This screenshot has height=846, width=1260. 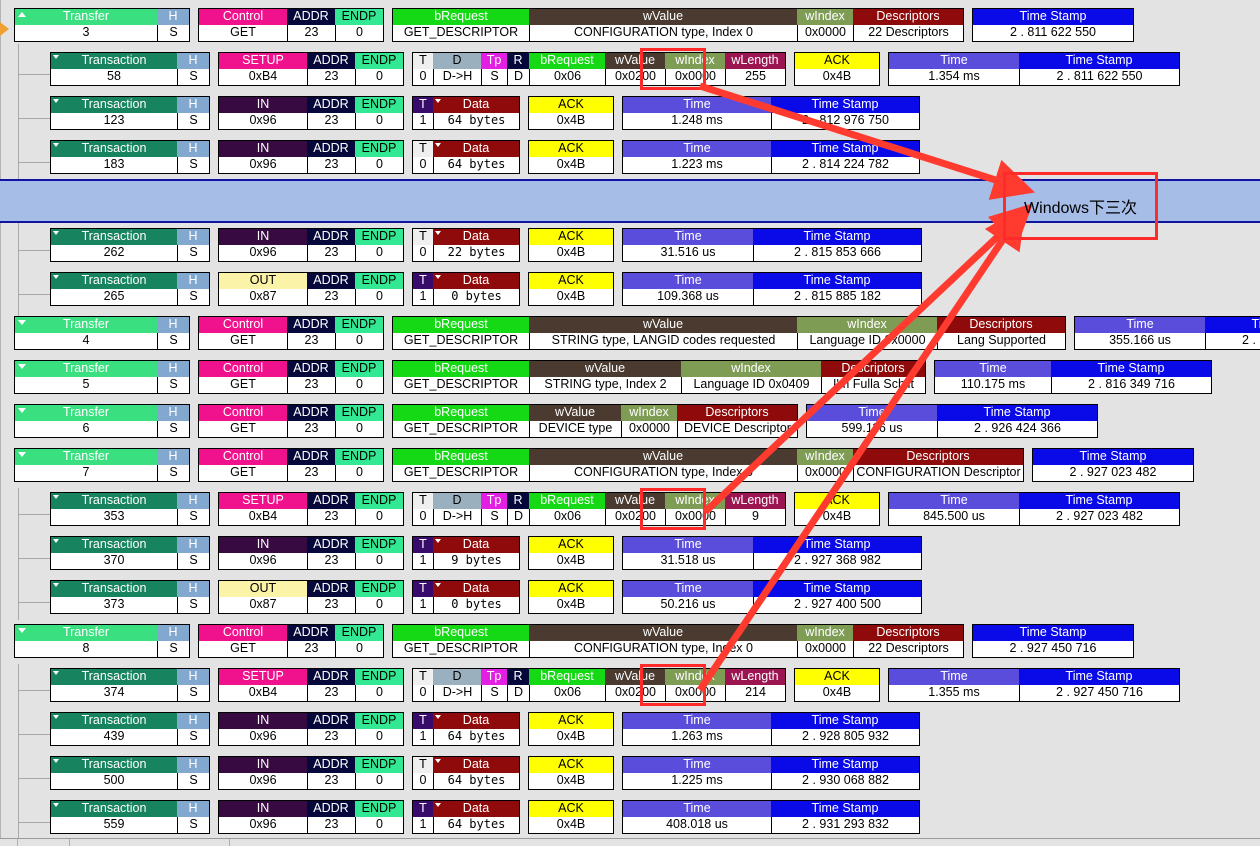 What do you see at coordinates (872, 421) in the screenshot?
I see `elapsed-time: Time 599.116 us` at bounding box center [872, 421].